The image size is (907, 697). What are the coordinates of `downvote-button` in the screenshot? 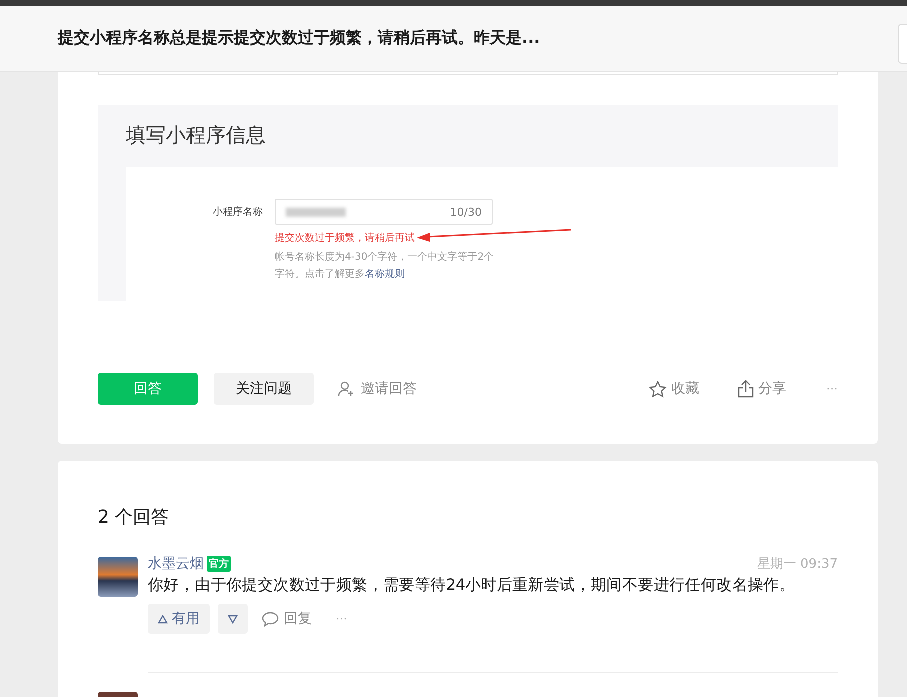 It's located at (233, 619).